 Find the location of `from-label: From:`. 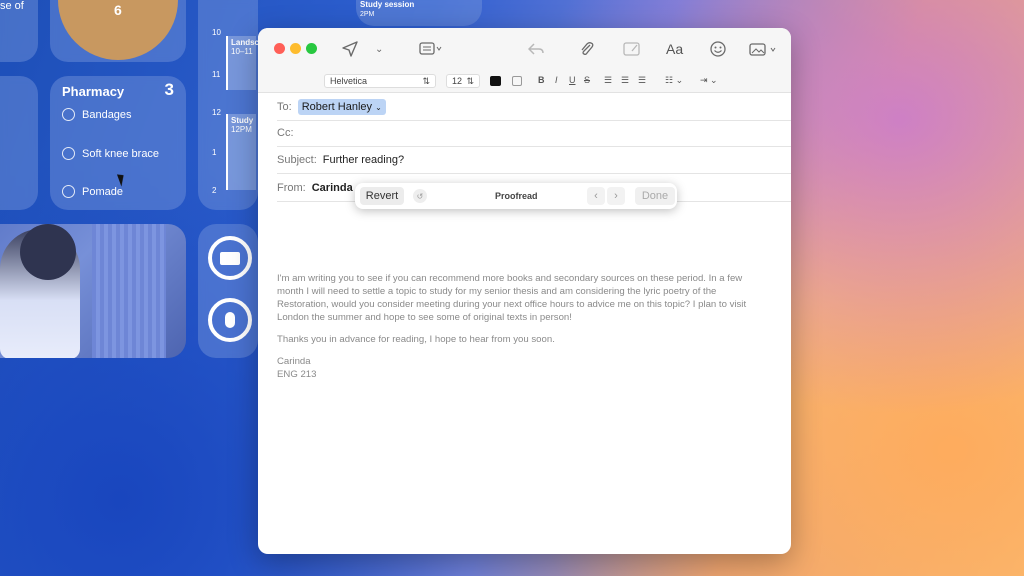

from-label: From: is located at coordinates (291, 188).